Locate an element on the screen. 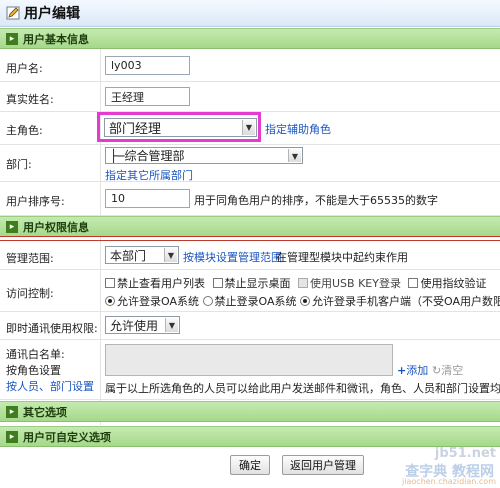 Image resolution: width=500 pixels, height=488 pixels. ok-button: 确定 is located at coordinates (250, 465).